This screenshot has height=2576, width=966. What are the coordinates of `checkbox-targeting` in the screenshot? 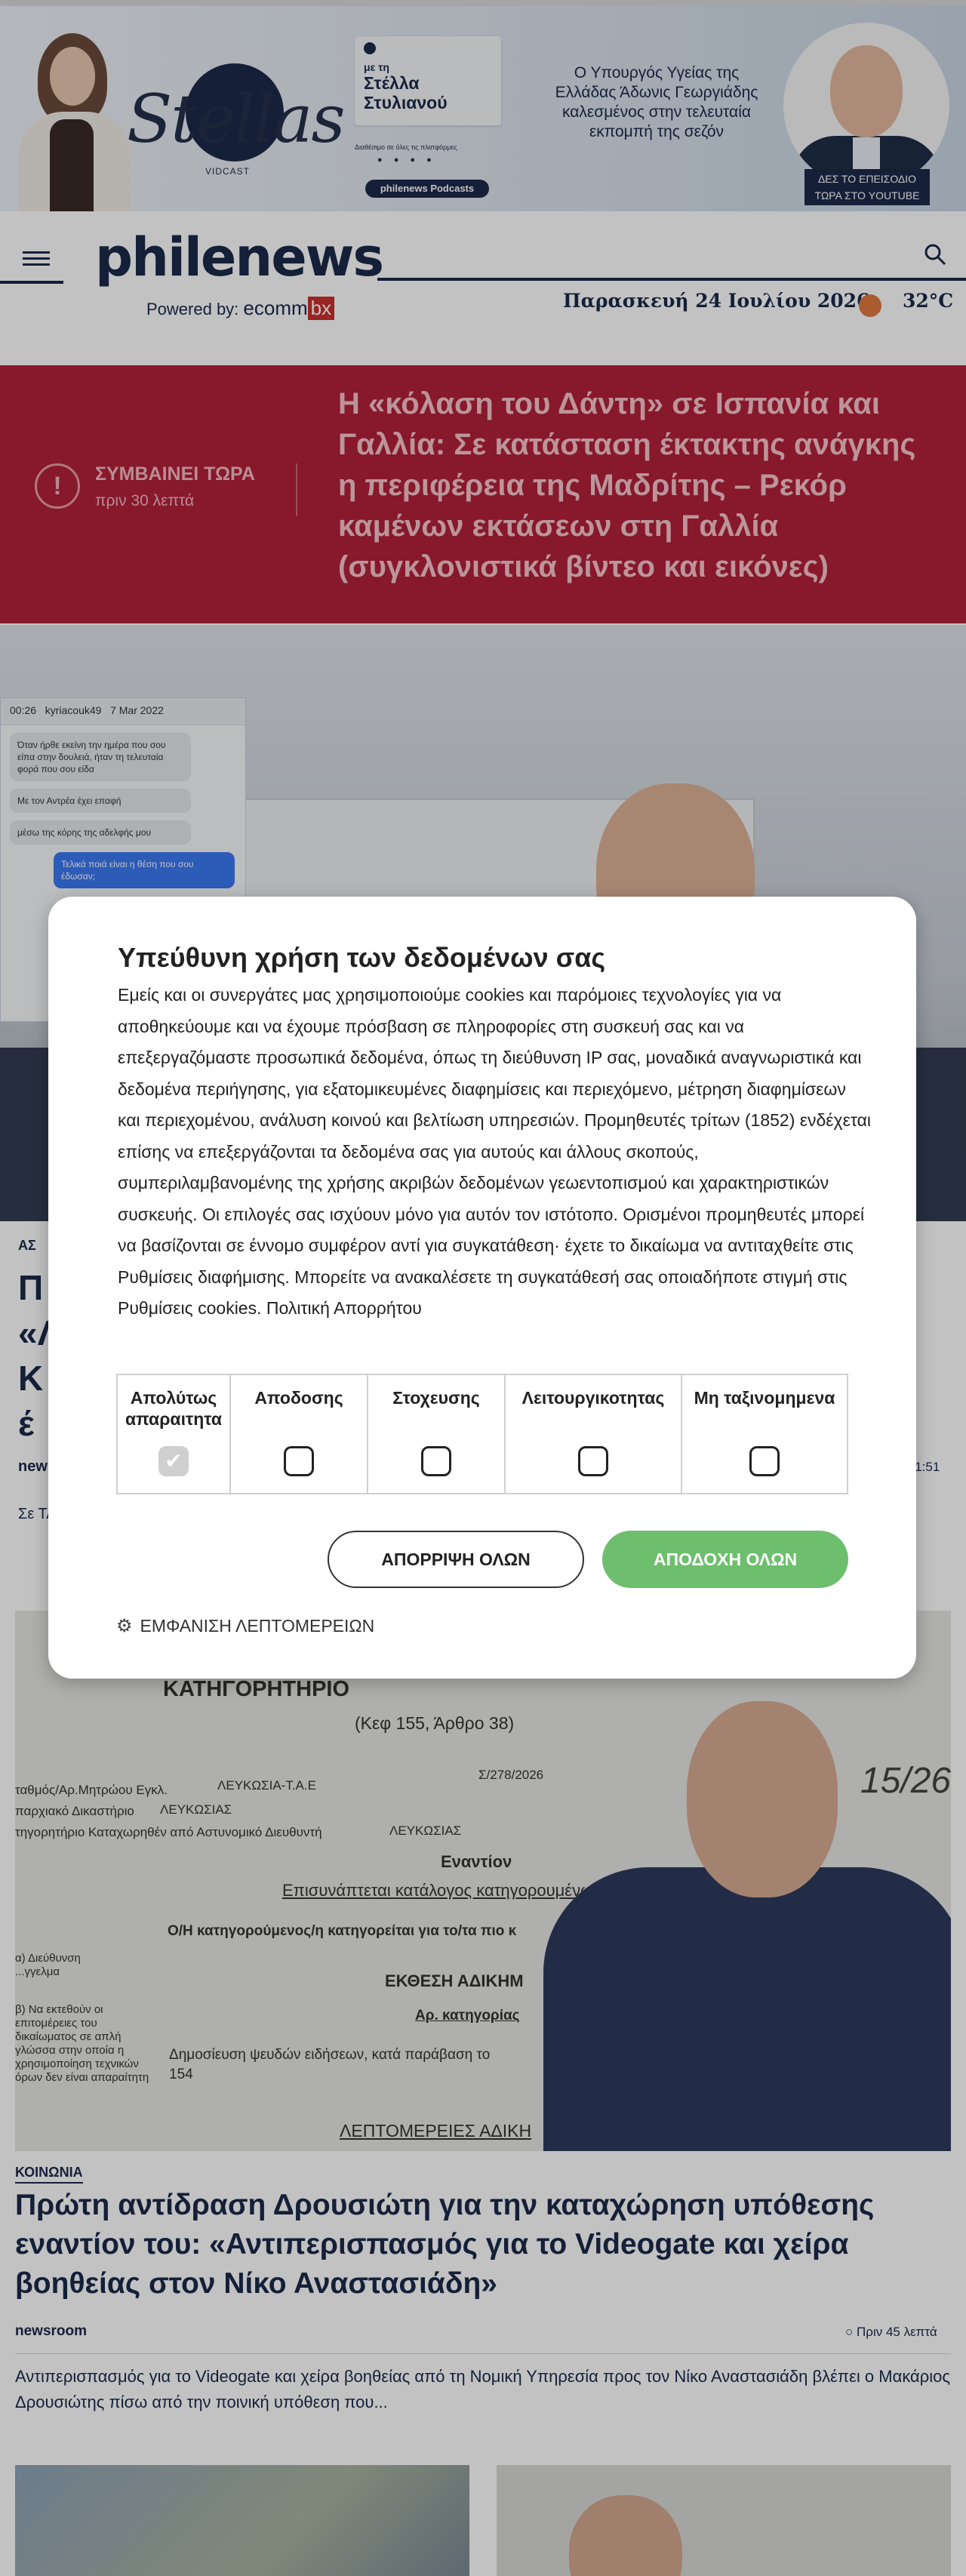 It's located at (436, 1461).